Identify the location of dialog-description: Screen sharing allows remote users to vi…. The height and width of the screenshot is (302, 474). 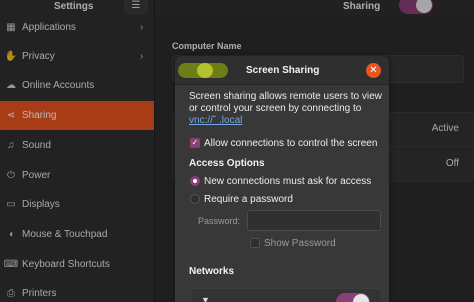
(285, 102).